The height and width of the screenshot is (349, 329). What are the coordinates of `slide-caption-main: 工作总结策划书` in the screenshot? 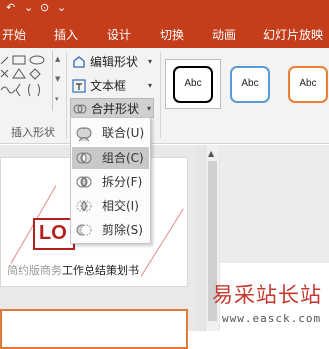 It's located at (100, 270).